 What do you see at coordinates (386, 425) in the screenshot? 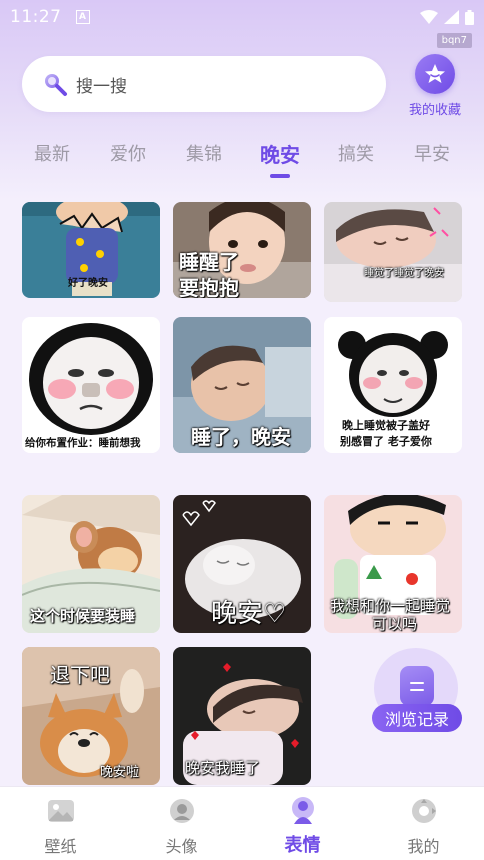
I see `sticker-caption-line1: 晚上睡觉被子盖好` at bounding box center [386, 425].